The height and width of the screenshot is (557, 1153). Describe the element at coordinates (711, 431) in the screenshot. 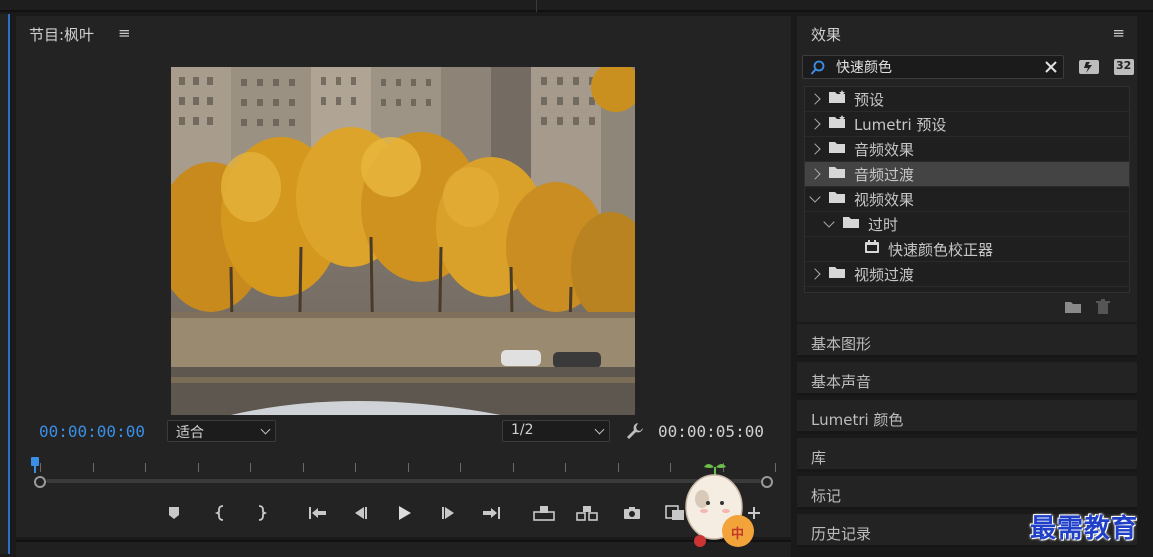

I see `duration-timecode: 00:00:05:00` at that location.